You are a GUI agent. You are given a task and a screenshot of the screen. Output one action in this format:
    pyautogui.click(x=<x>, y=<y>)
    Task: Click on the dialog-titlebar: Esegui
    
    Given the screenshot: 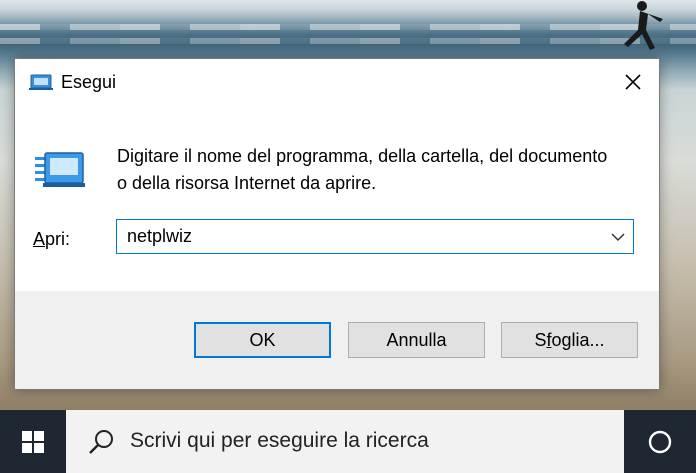 What is the action you would take?
    pyautogui.click(x=337, y=82)
    